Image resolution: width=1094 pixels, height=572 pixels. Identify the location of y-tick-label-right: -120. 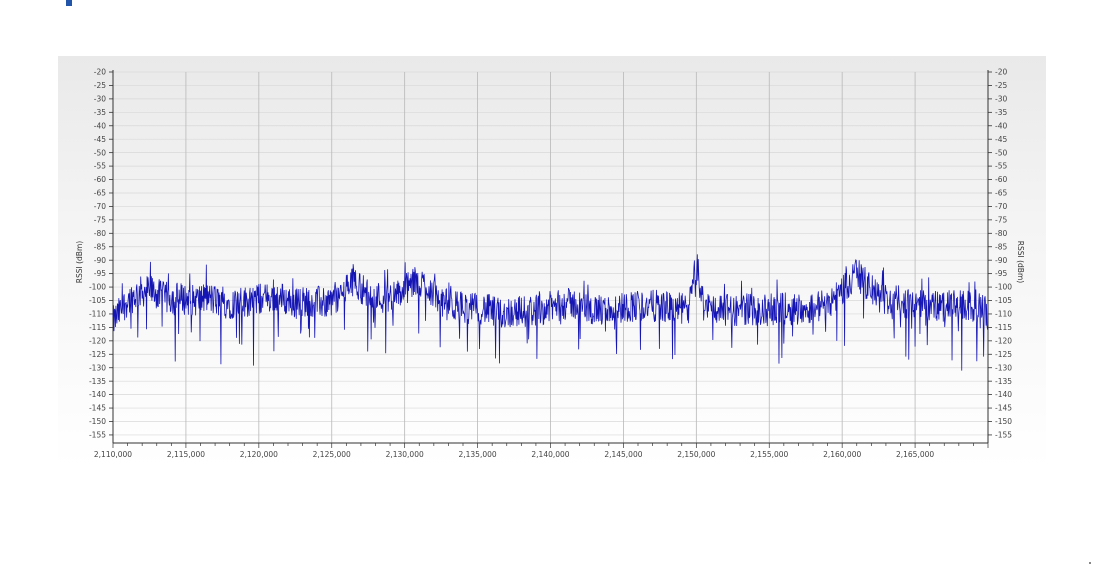
(1003, 340).